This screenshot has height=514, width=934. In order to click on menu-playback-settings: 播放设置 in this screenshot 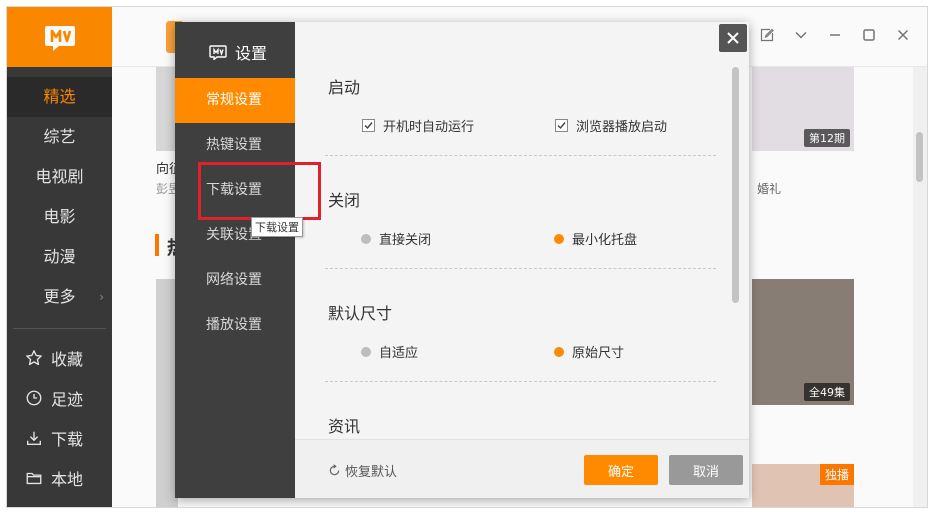, I will do `click(235, 325)`.